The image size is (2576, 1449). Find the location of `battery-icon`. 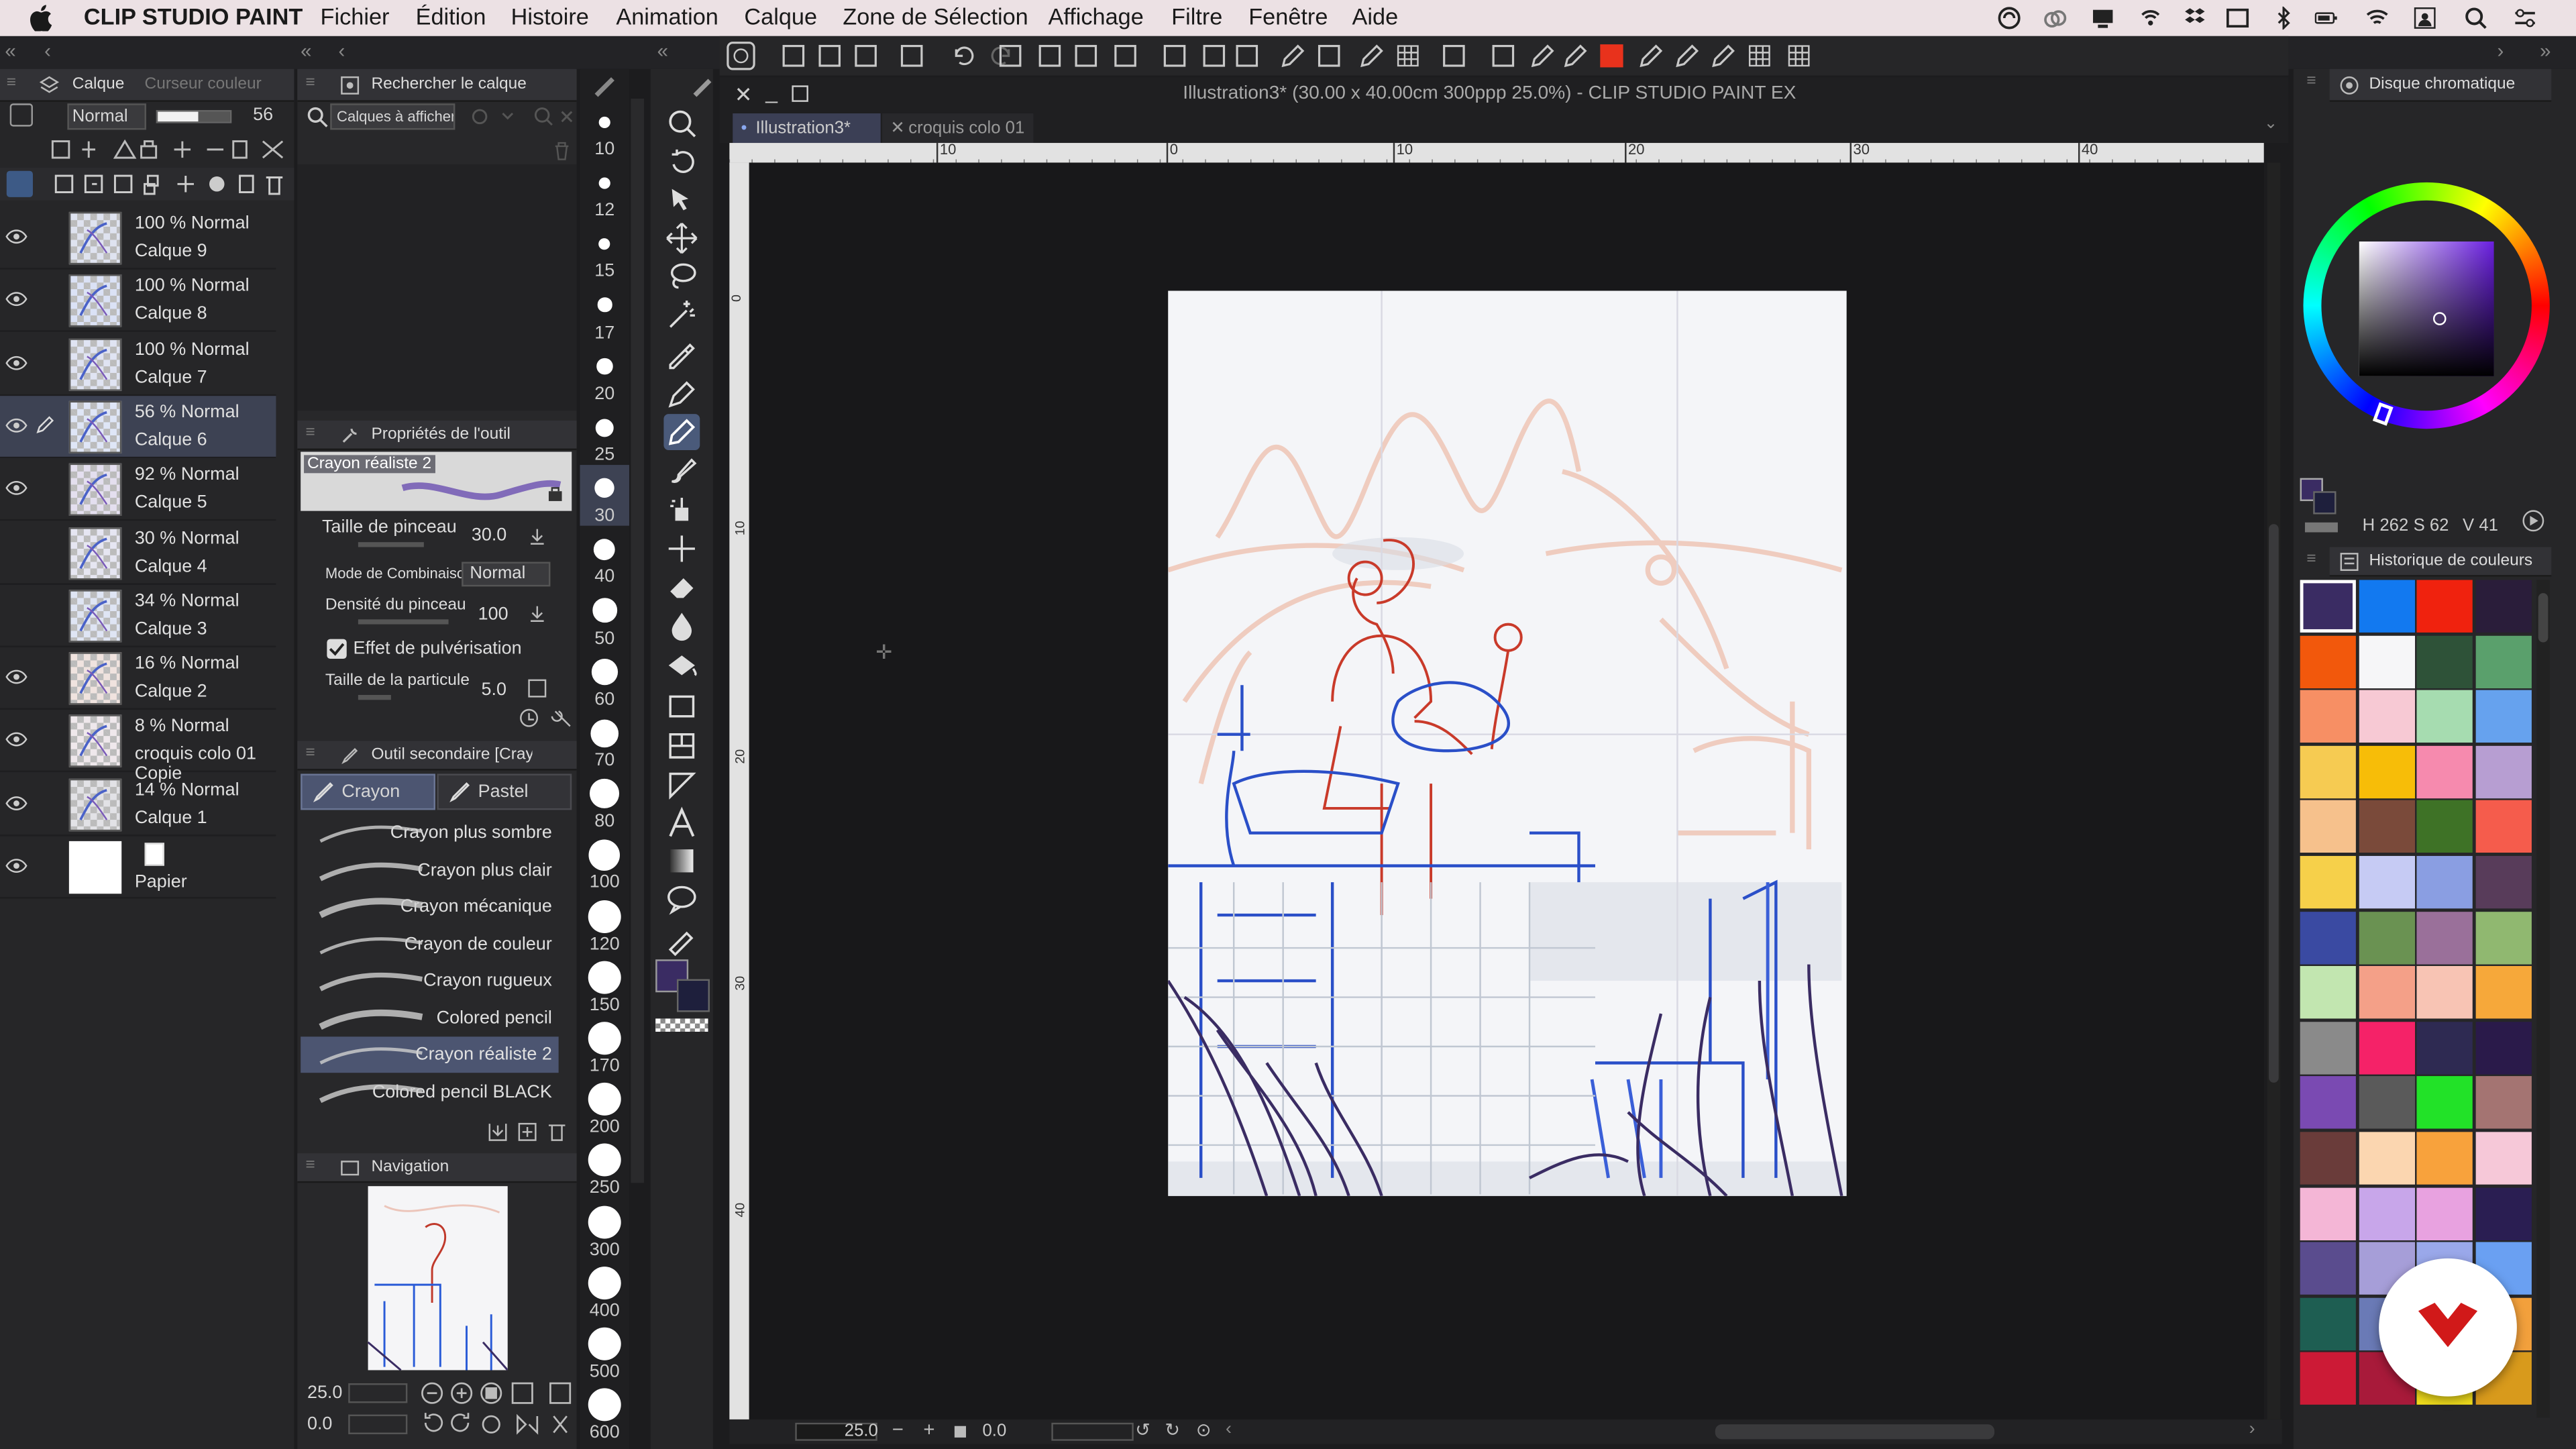

battery-icon is located at coordinates (2326, 18).